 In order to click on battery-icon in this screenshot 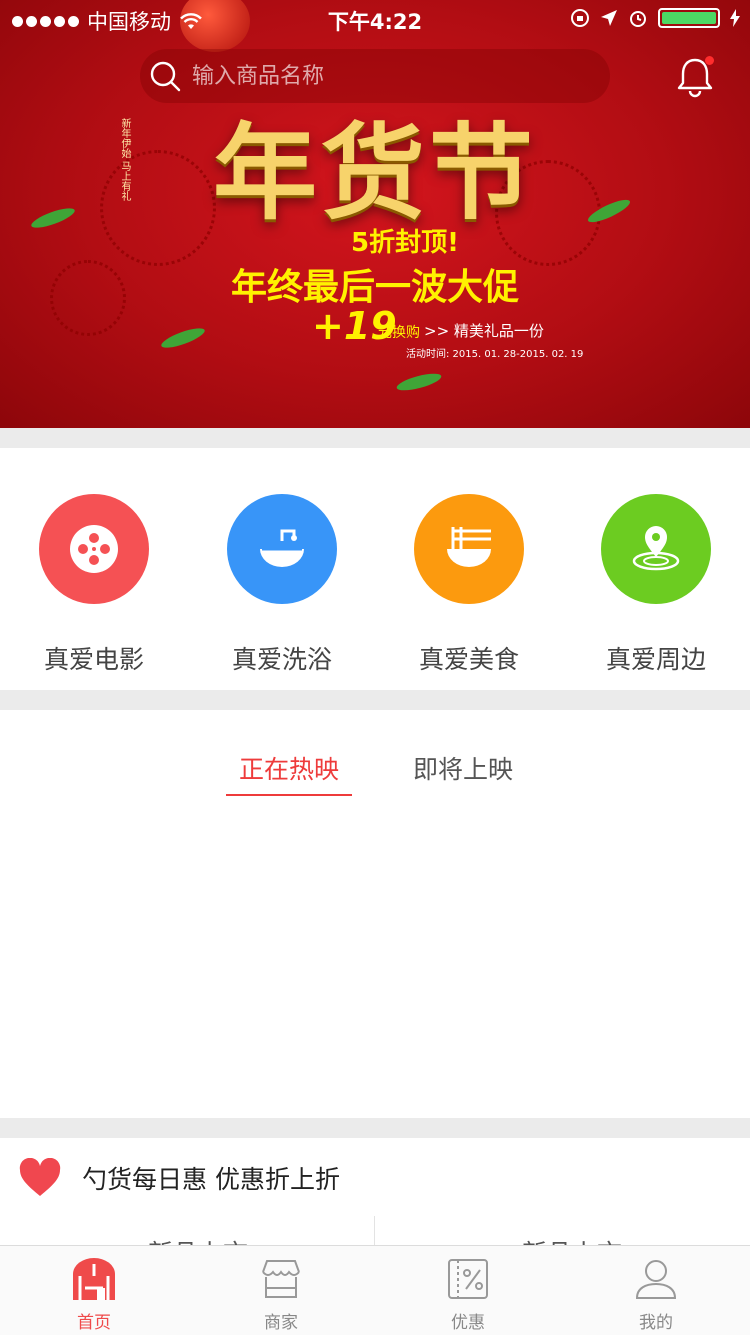, I will do `click(689, 18)`.